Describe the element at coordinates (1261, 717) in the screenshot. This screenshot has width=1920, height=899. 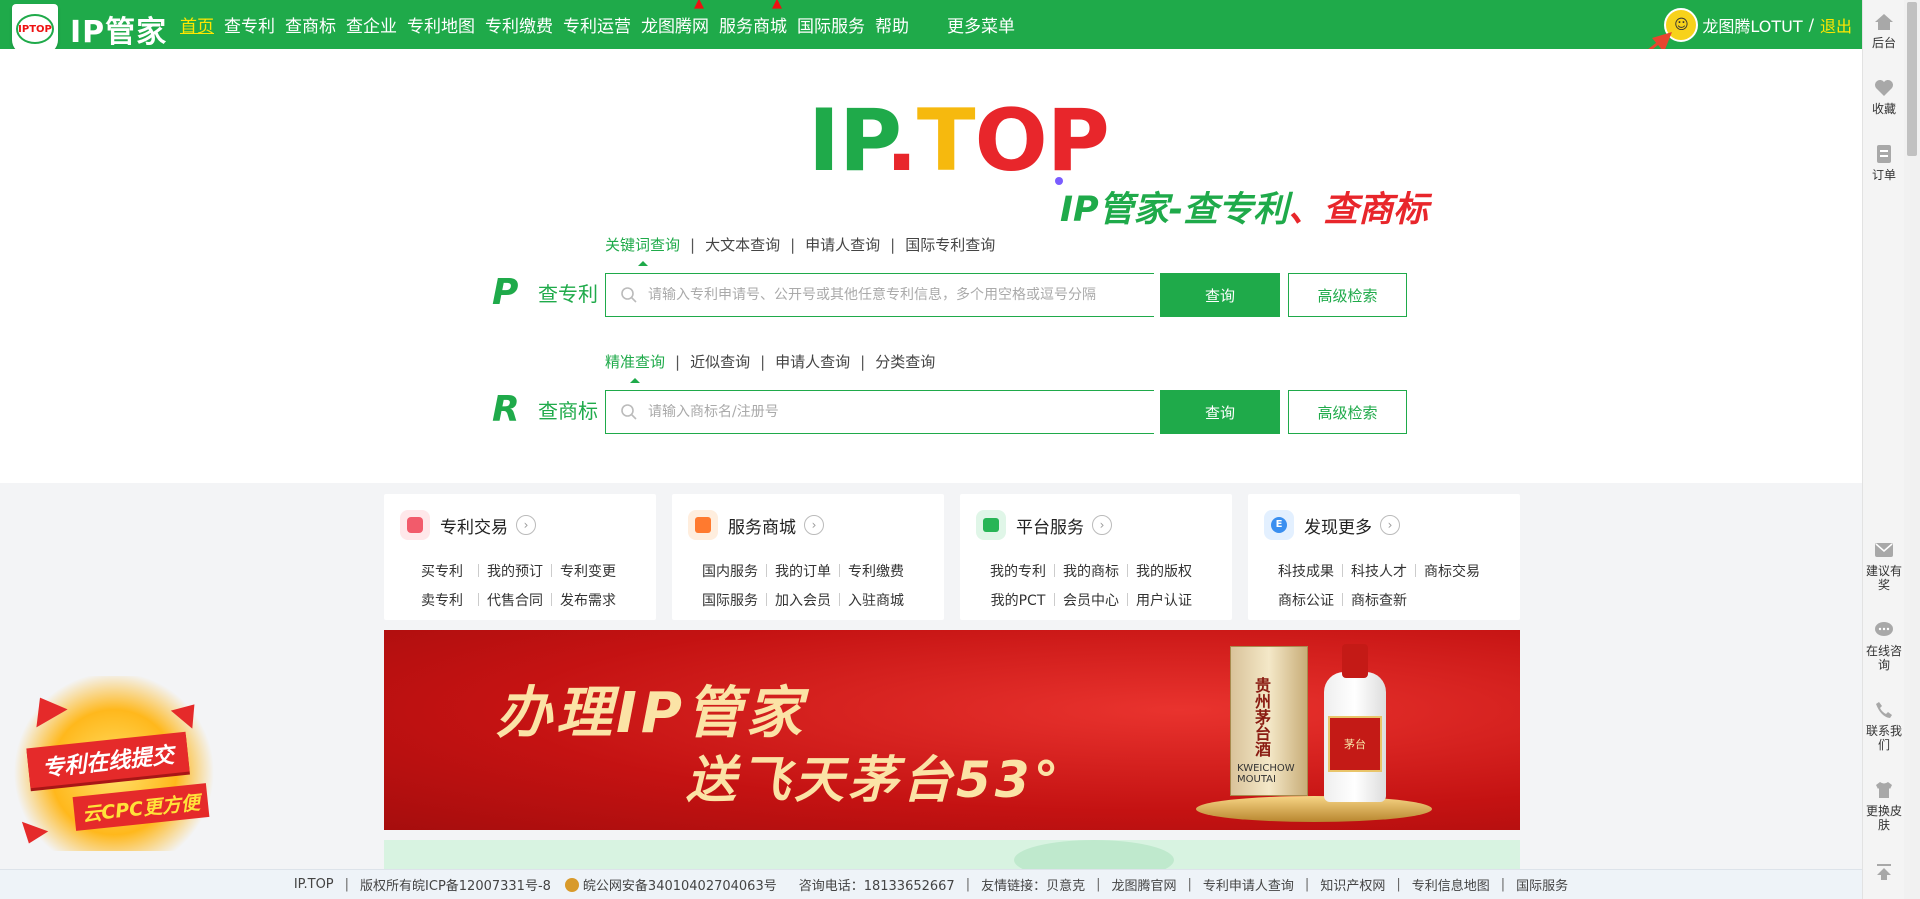
I see `box-text: 贵州茅台酒` at that location.